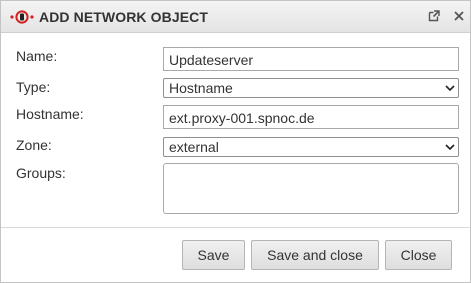 Image resolution: width=471 pixels, height=283 pixels. Describe the element at coordinates (315, 255) in the screenshot. I see `save-and-close-button: Save and close` at that location.